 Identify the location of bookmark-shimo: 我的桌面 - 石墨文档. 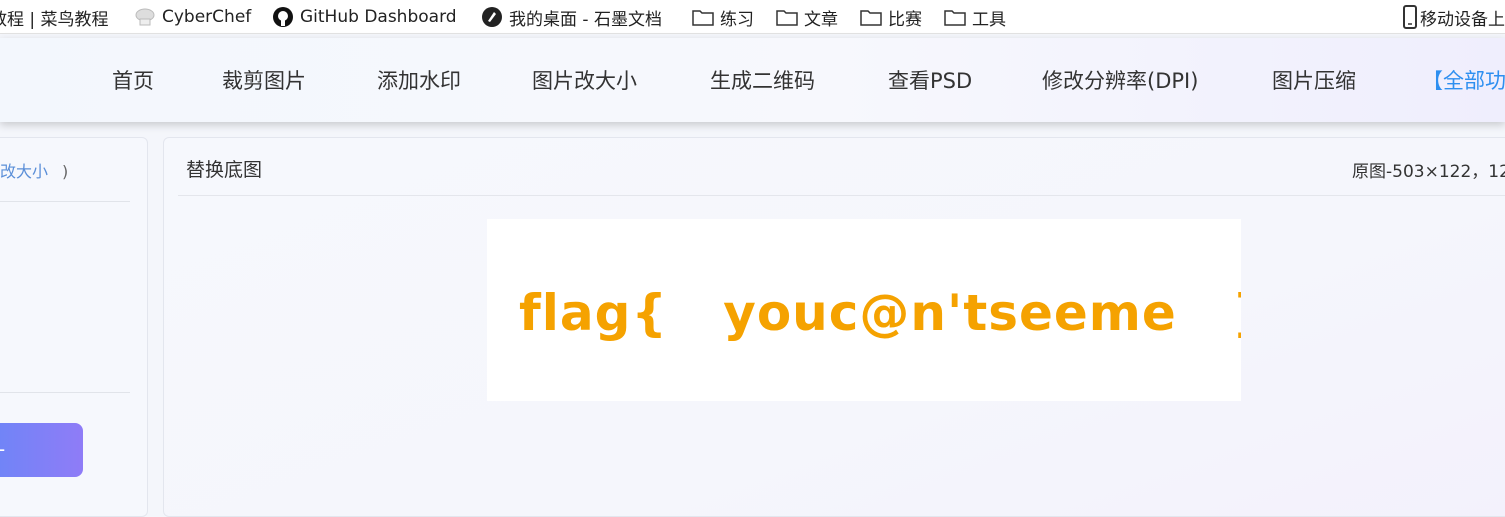
(571, 17).